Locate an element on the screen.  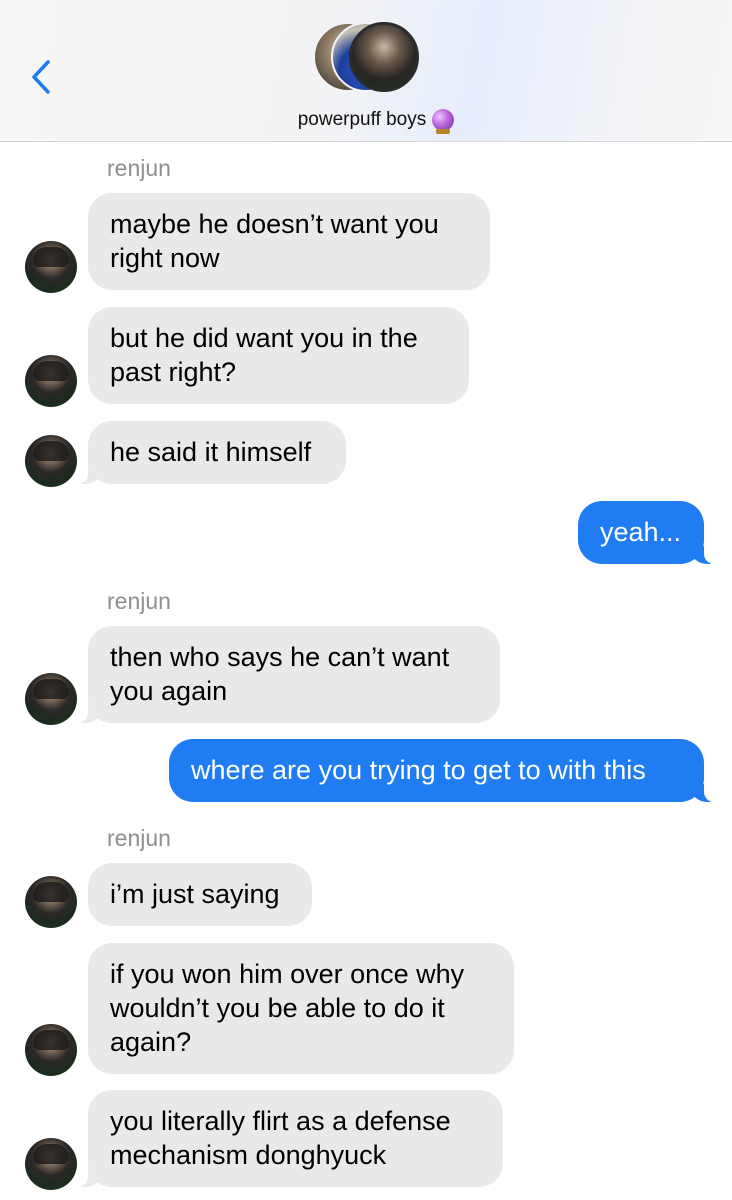
received-message-bubble: he said it himself is located at coordinates (212, 452).